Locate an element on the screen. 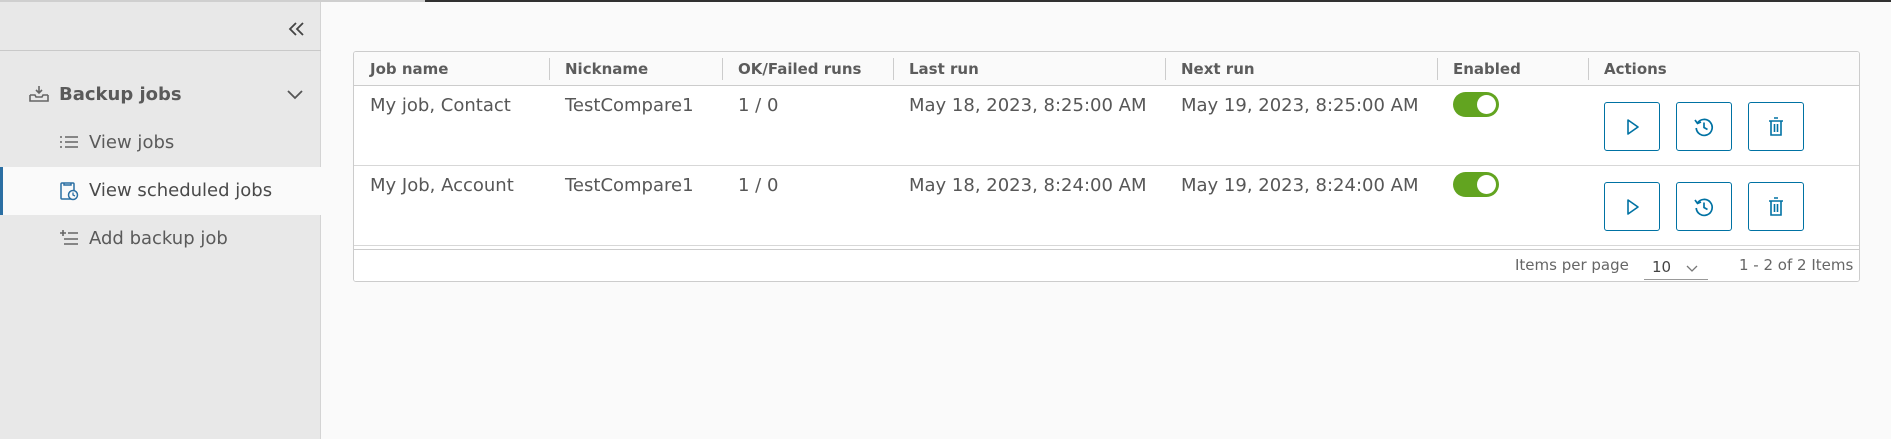 Image resolution: width=1891 pixels, height=439 pixels. sidebar-item-label: View jobs is located at coordinates (132, 142).